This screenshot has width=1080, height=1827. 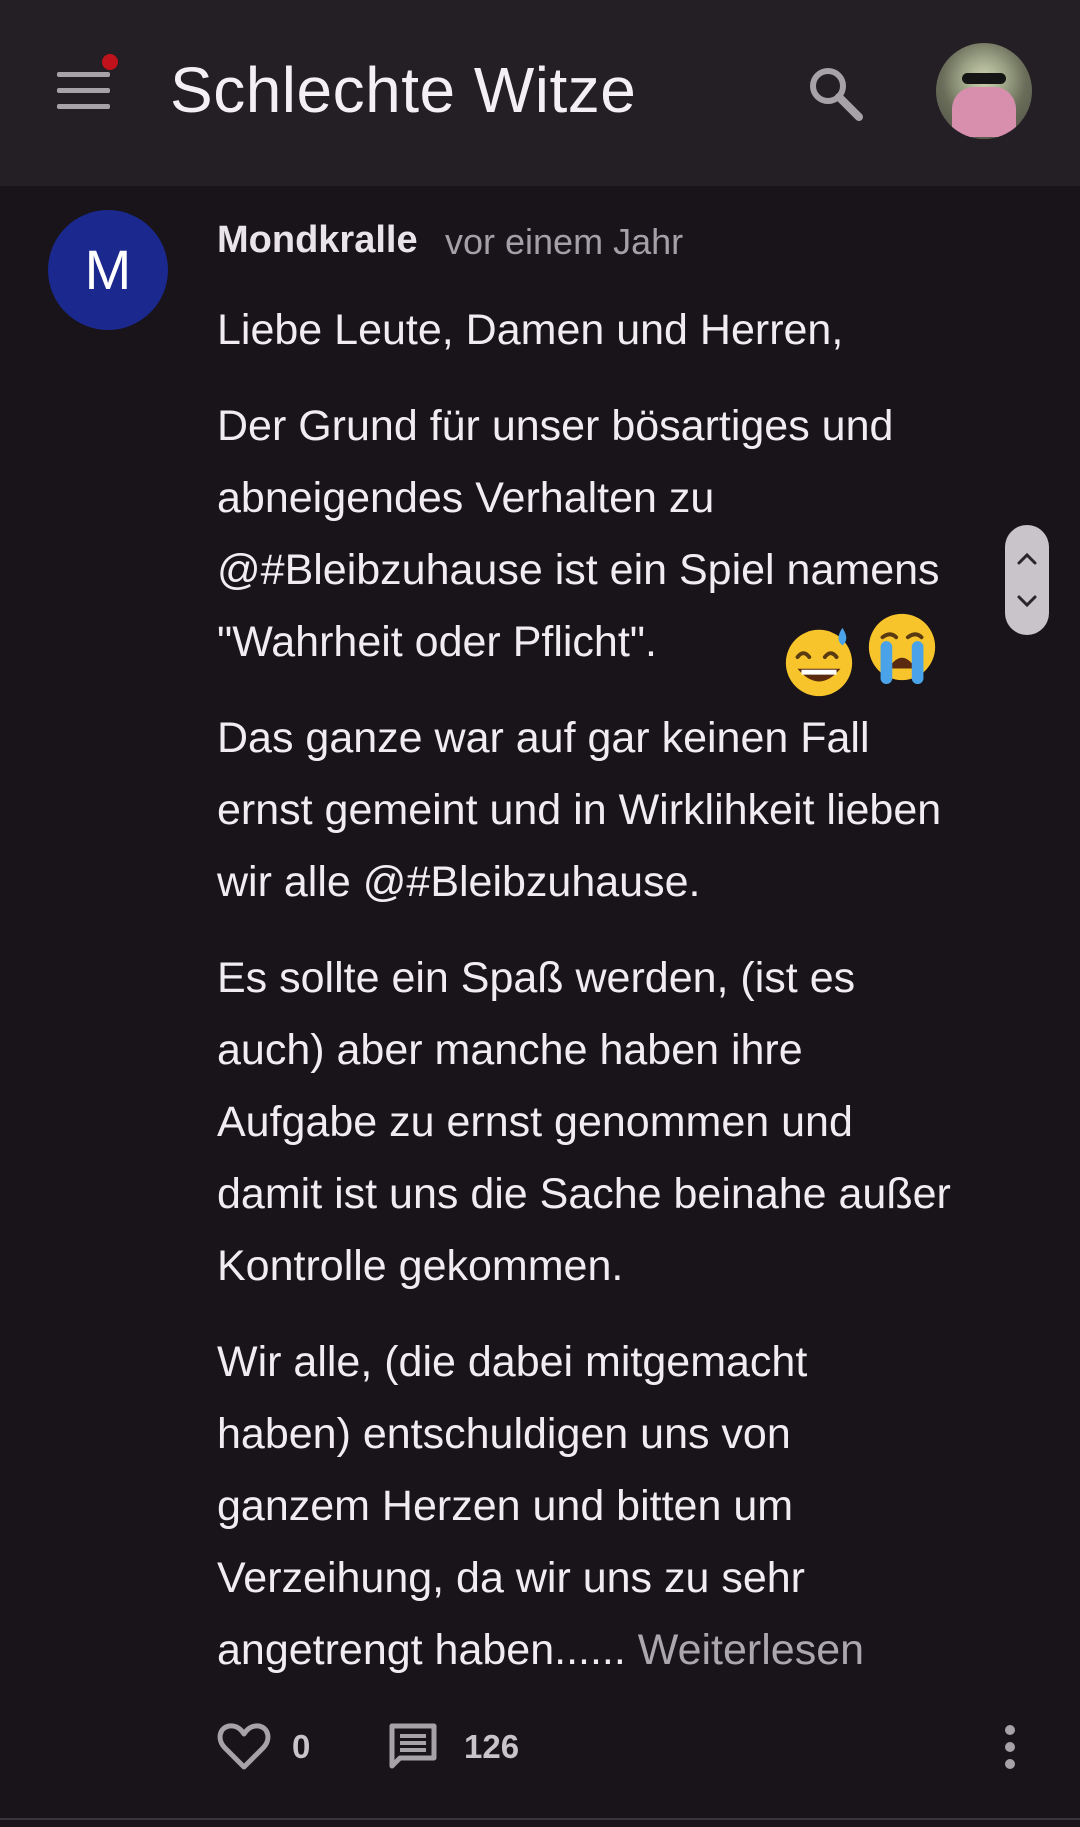 I want to click on comment-line: Verzeihung, da wir uns zu sehr, so click(x=511, y=1578).